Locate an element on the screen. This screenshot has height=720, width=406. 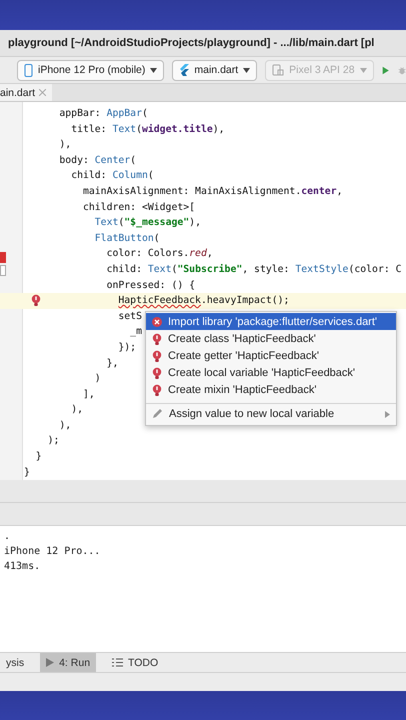
code-line: body: Center( is located at coordinates (97, 161).